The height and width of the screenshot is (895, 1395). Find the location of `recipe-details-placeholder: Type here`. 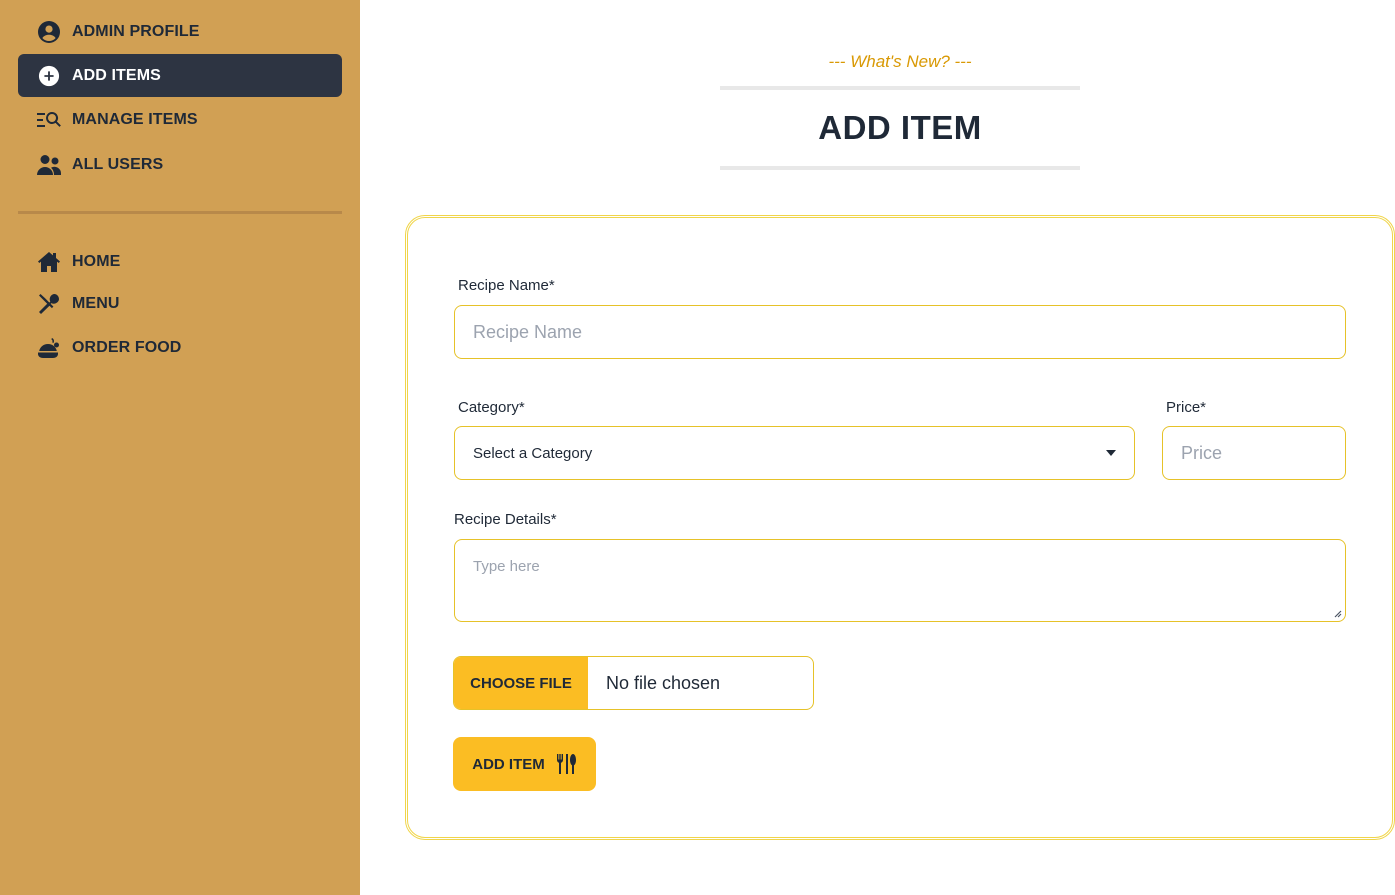

recipe-details-placeholder: Type here is located at coordinates (506, 566).